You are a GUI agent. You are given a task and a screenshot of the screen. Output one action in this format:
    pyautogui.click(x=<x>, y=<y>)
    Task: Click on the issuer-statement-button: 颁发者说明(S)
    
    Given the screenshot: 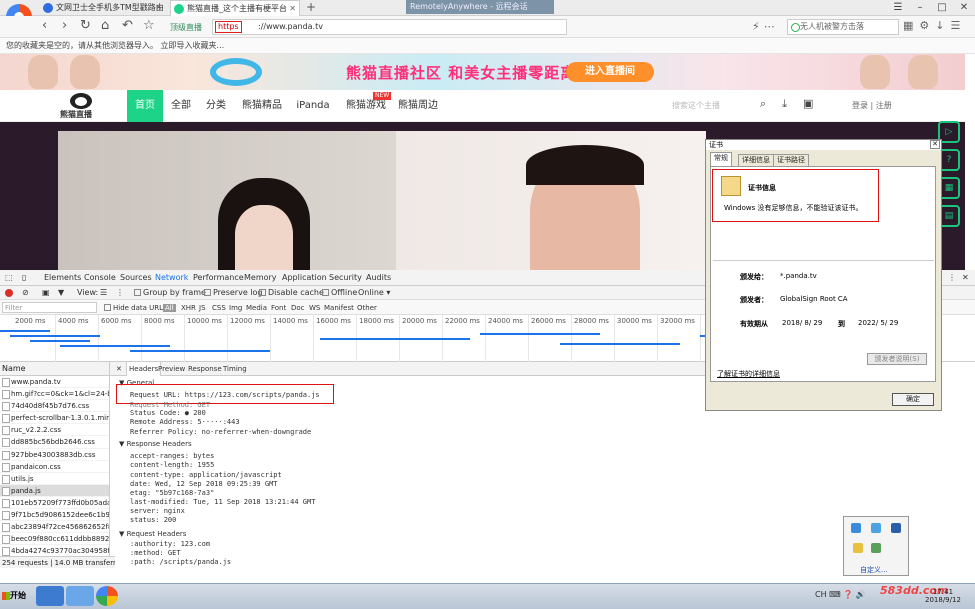 What is the action you would take?
    pyautogui.click(x=897, y=359)
    